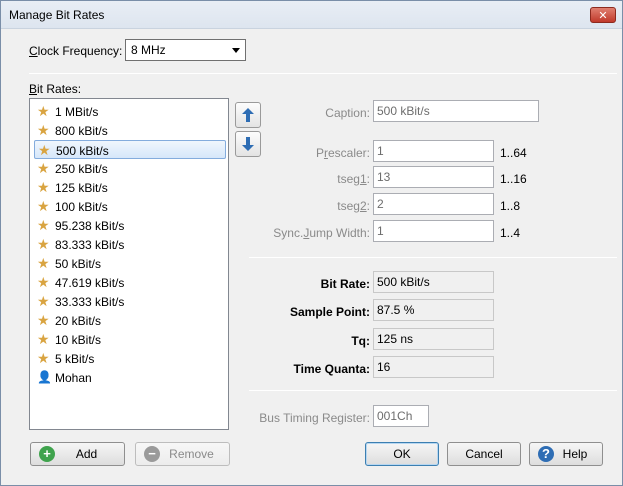 The image size is (623, 486). Describe the element at coordinates (347, 113) in the screenshot. I see `caption-label: Caption:` at that location.